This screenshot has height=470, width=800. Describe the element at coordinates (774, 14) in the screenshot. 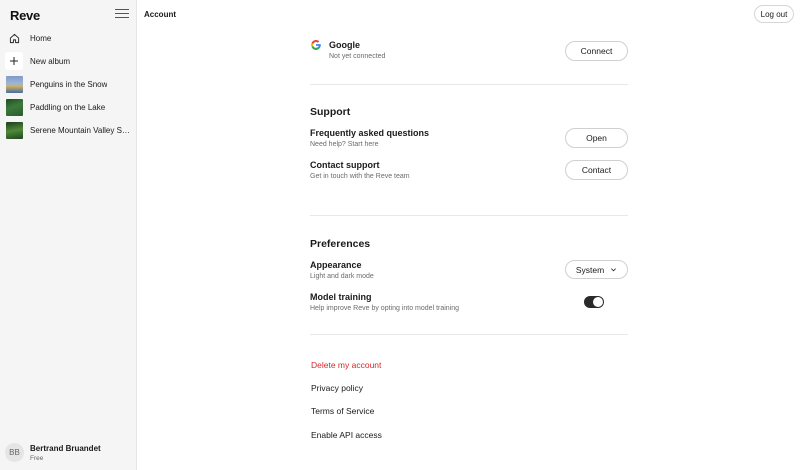

I see `logout-button: Log out` at that location.